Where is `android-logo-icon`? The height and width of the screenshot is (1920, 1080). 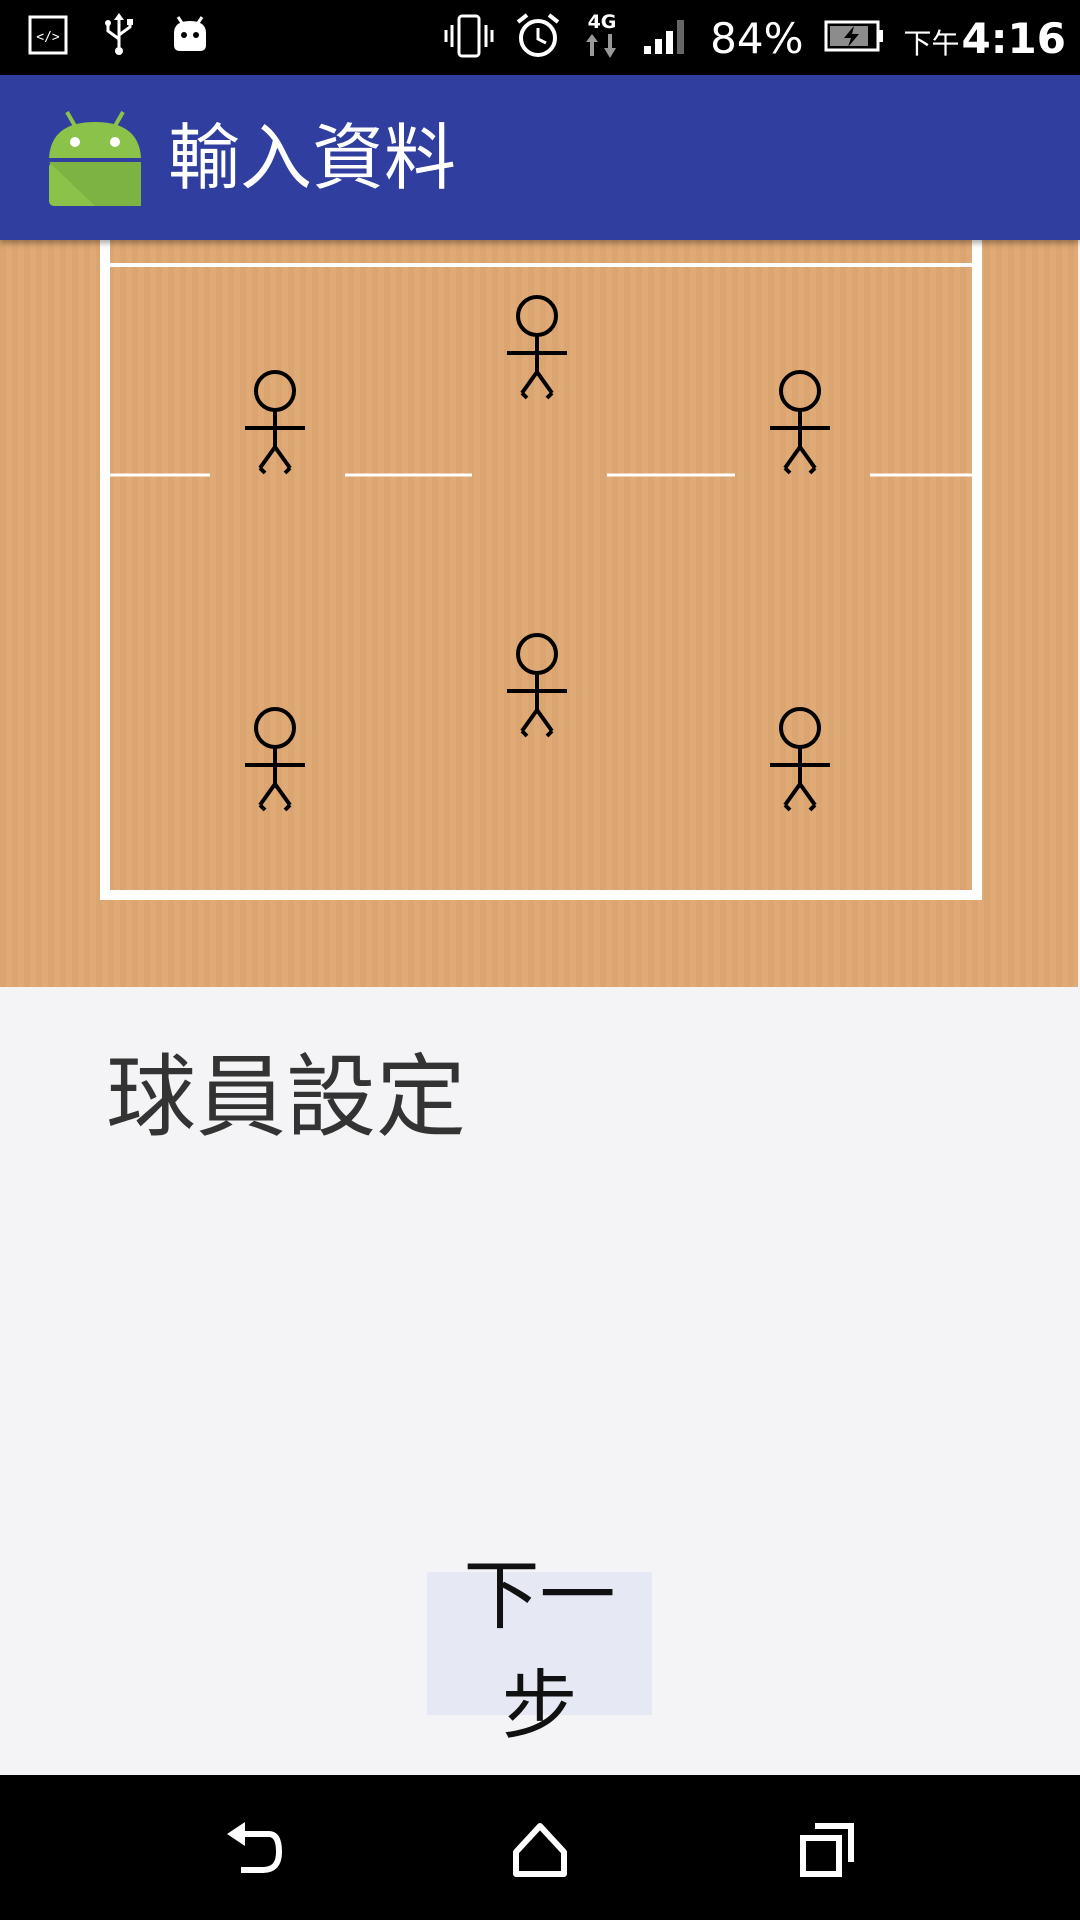
android-logo-icon is located at coordinates (95, 158).